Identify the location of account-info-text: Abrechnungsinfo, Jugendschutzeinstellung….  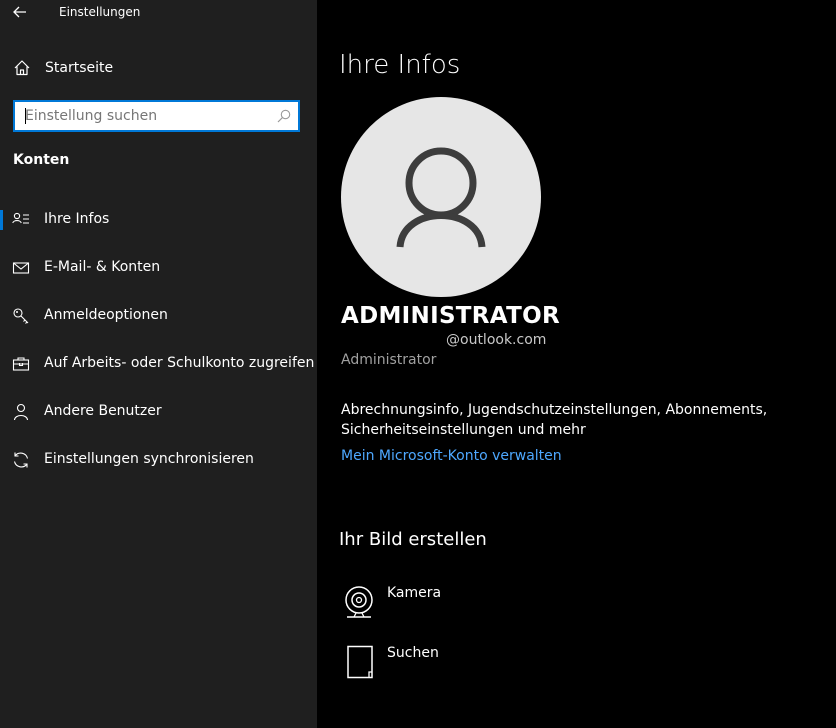
(554, 420).